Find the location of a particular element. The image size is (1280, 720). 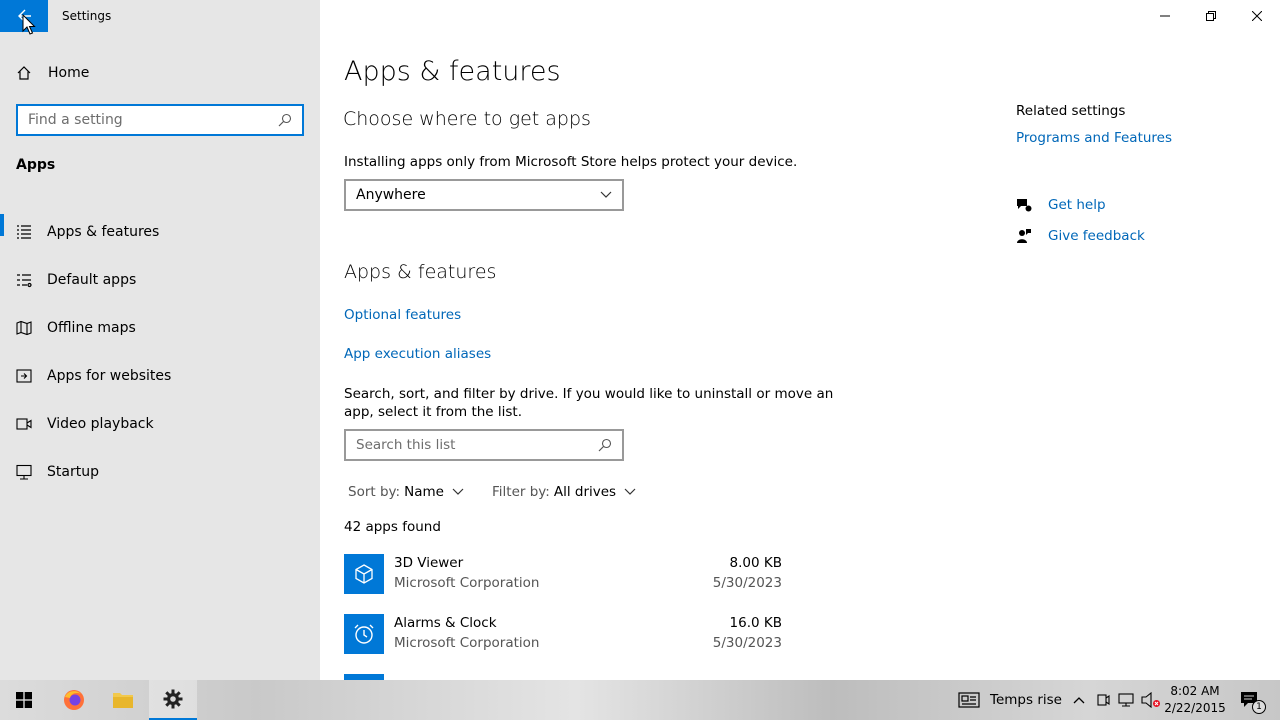

action-center-button: 1 is located at coordinates (1250, 700).